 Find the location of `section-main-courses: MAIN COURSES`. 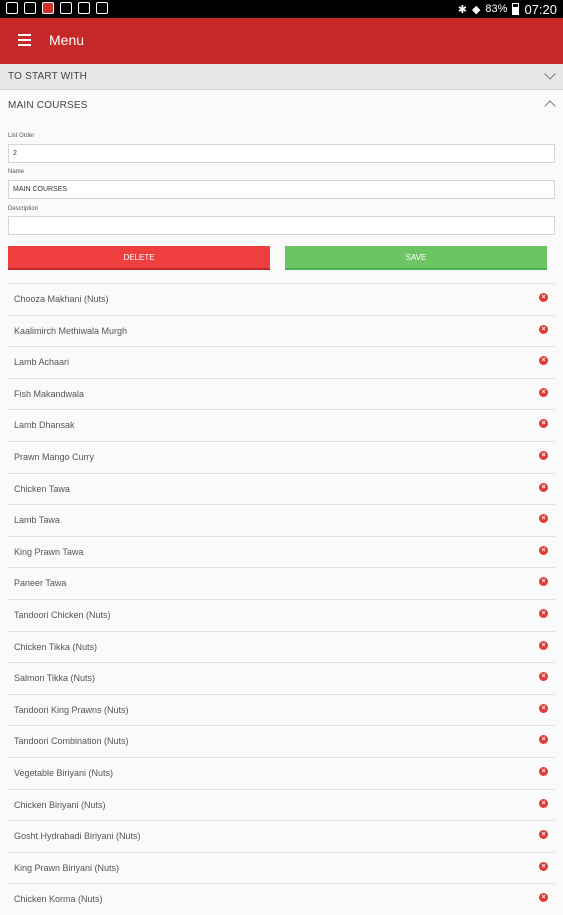

section-main-courses: MAIN COURSES is located at coordinates (281, 104).